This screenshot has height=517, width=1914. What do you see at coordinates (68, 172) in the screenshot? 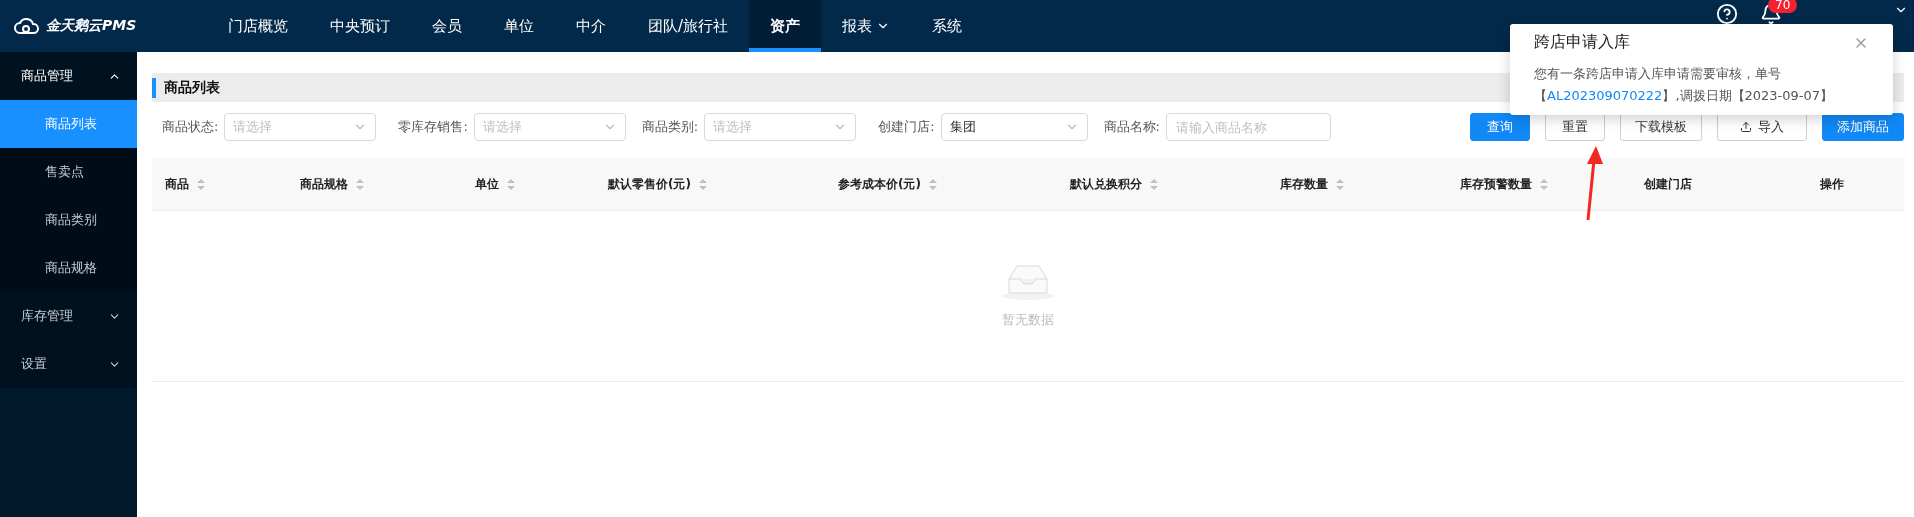
I see `sidebar-item: 售卖点` at bounding box center [68, 172].